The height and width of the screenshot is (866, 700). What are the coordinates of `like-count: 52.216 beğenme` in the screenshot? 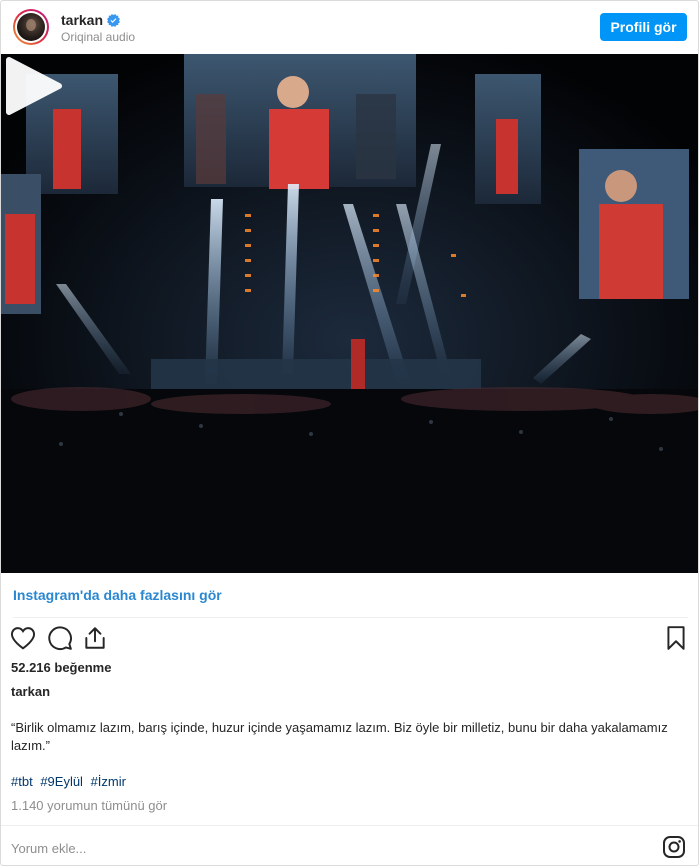 It's located at (61, 667).